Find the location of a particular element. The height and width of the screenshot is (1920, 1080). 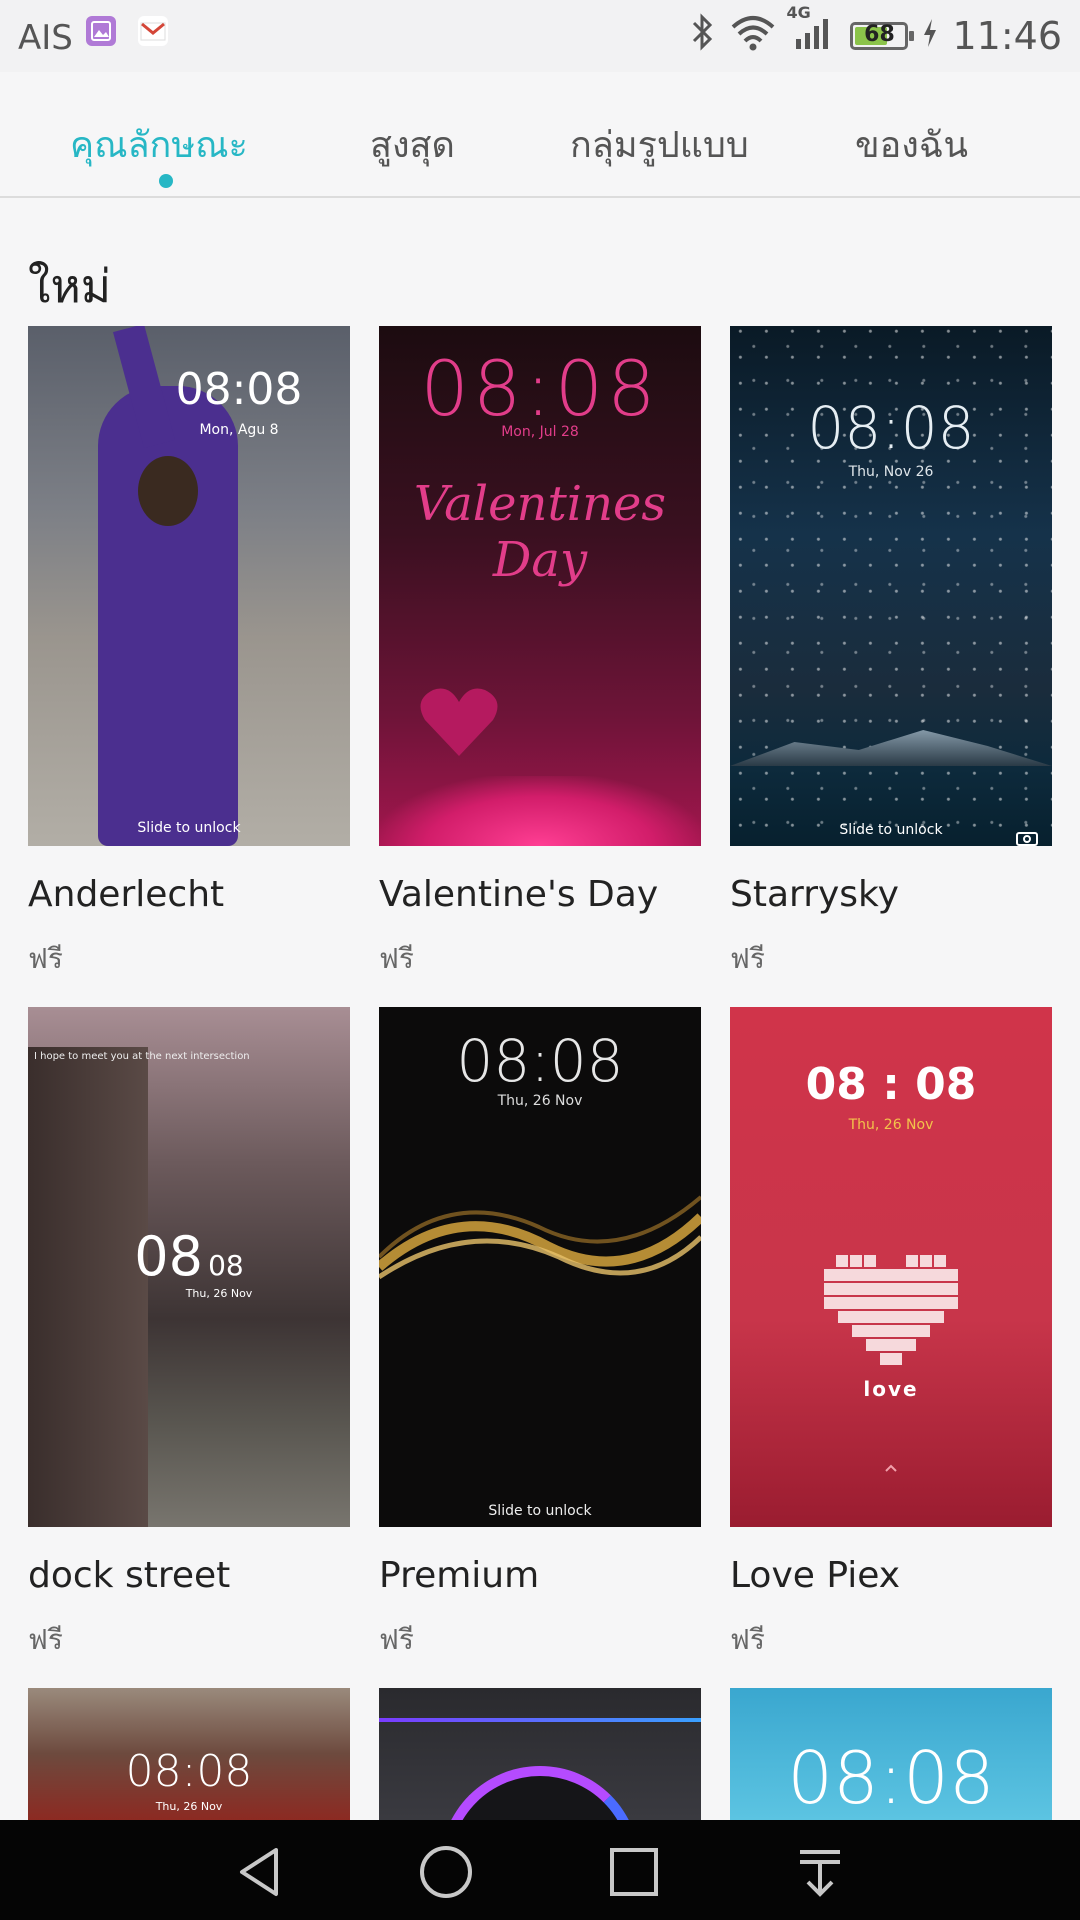

preview-artwork-text: Valentines Day is located at coordinates (540, 532).